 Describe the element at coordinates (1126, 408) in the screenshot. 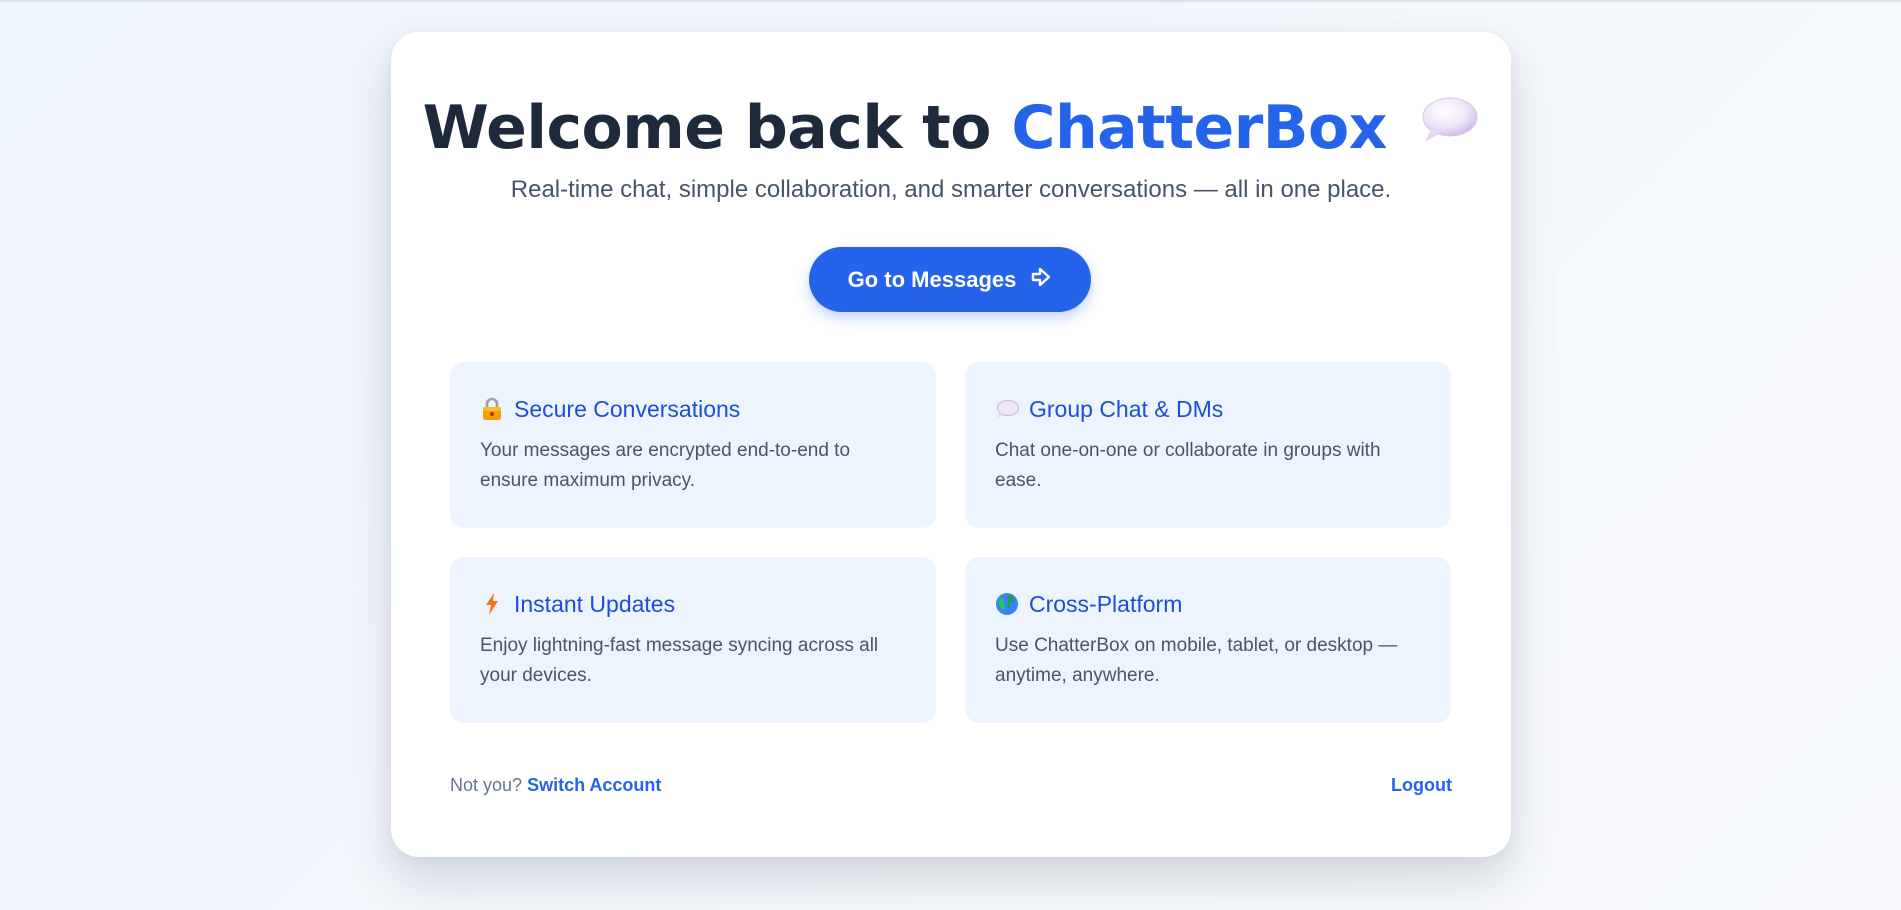

I see `feature-title: Group Chat & DMs` at that location.